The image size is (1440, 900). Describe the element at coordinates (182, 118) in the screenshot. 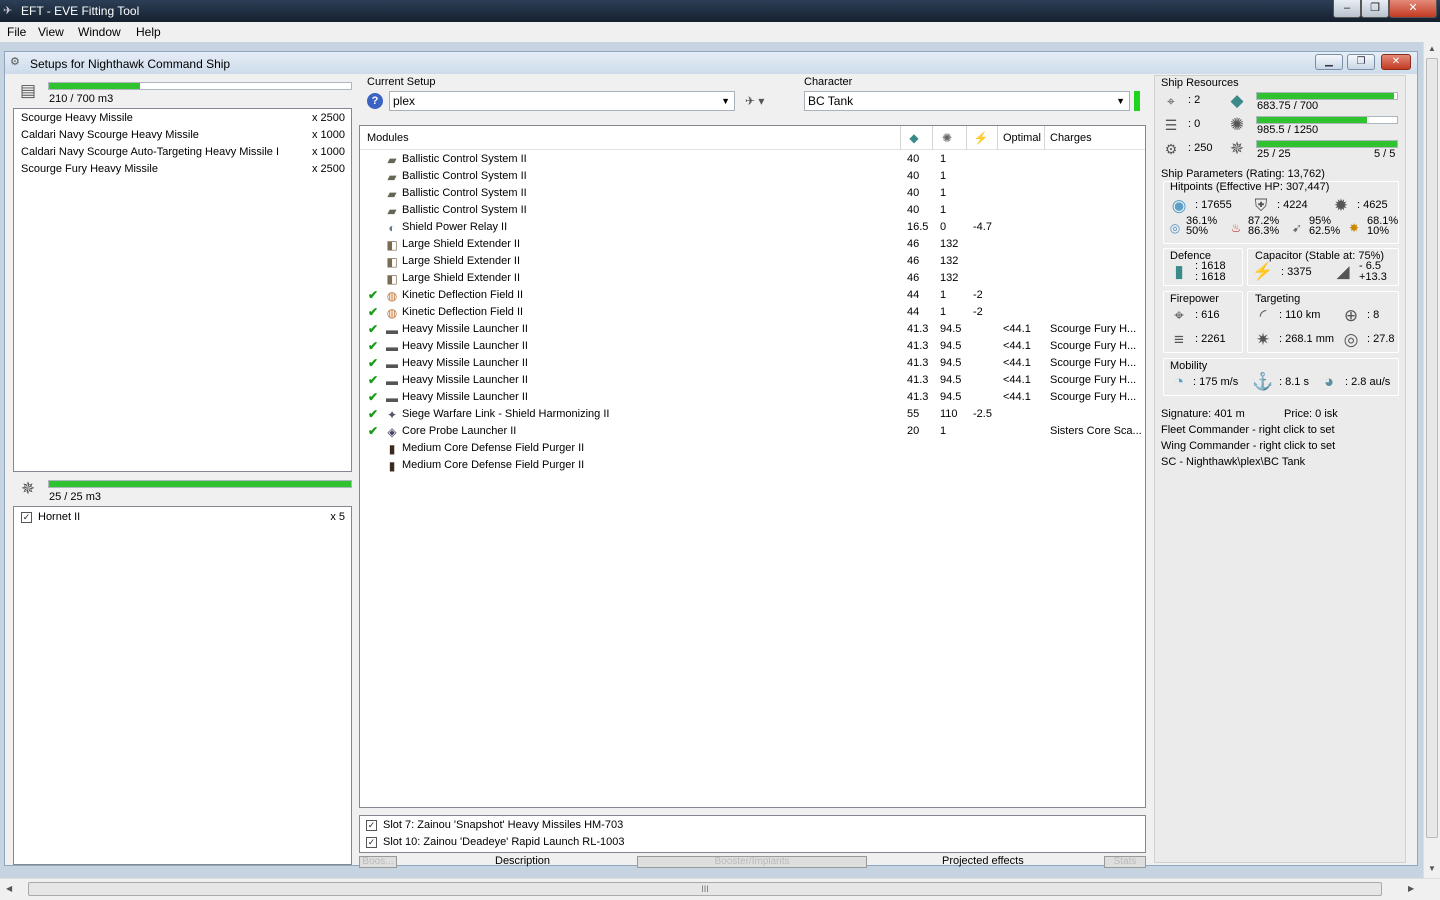

I see `list-item: Scourge Heavy Missile x 2500` at that location.